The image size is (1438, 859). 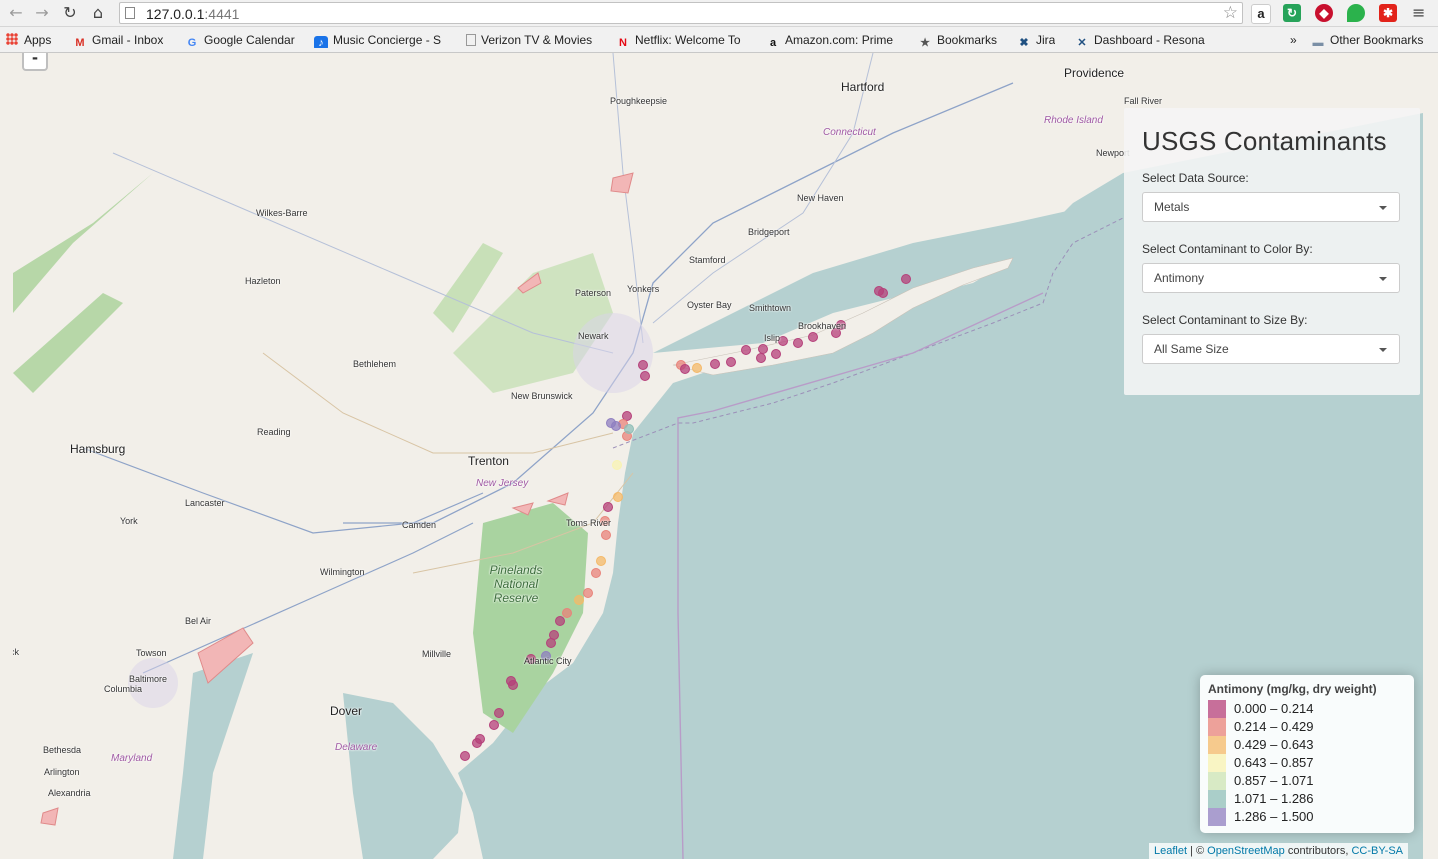 What do you see at coordinates (707, 260) in the screenshot?
I see `place-label: Stamford` at bounding box center [707, 260].